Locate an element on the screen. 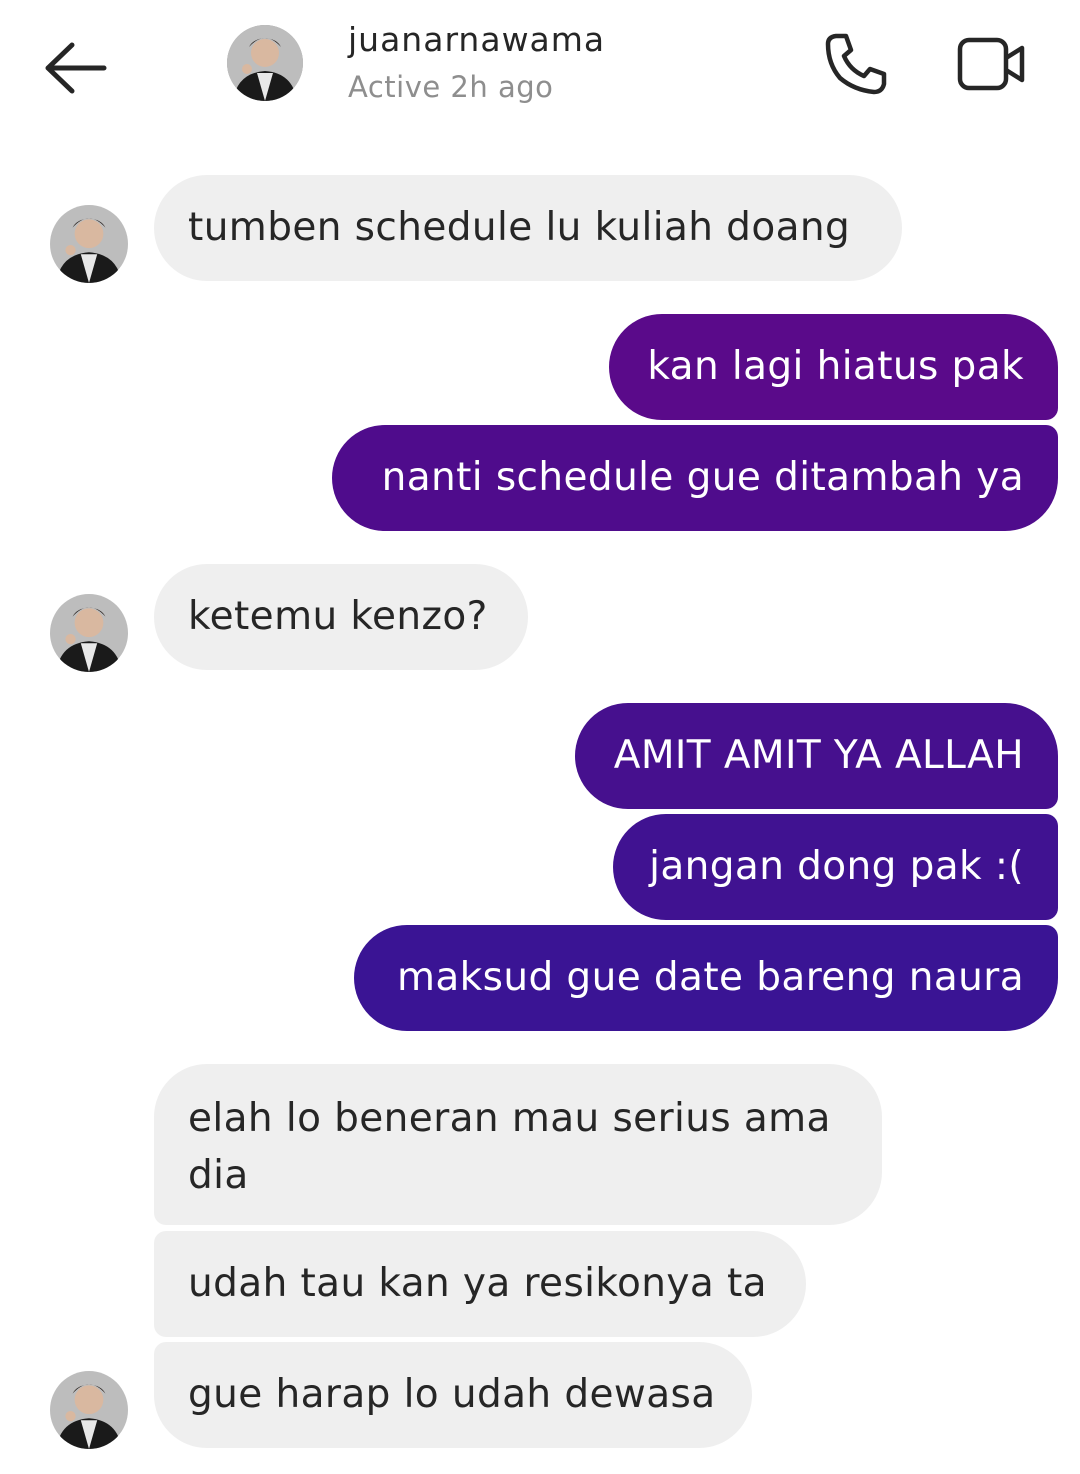  back-button is located at coordinates (76, 70).